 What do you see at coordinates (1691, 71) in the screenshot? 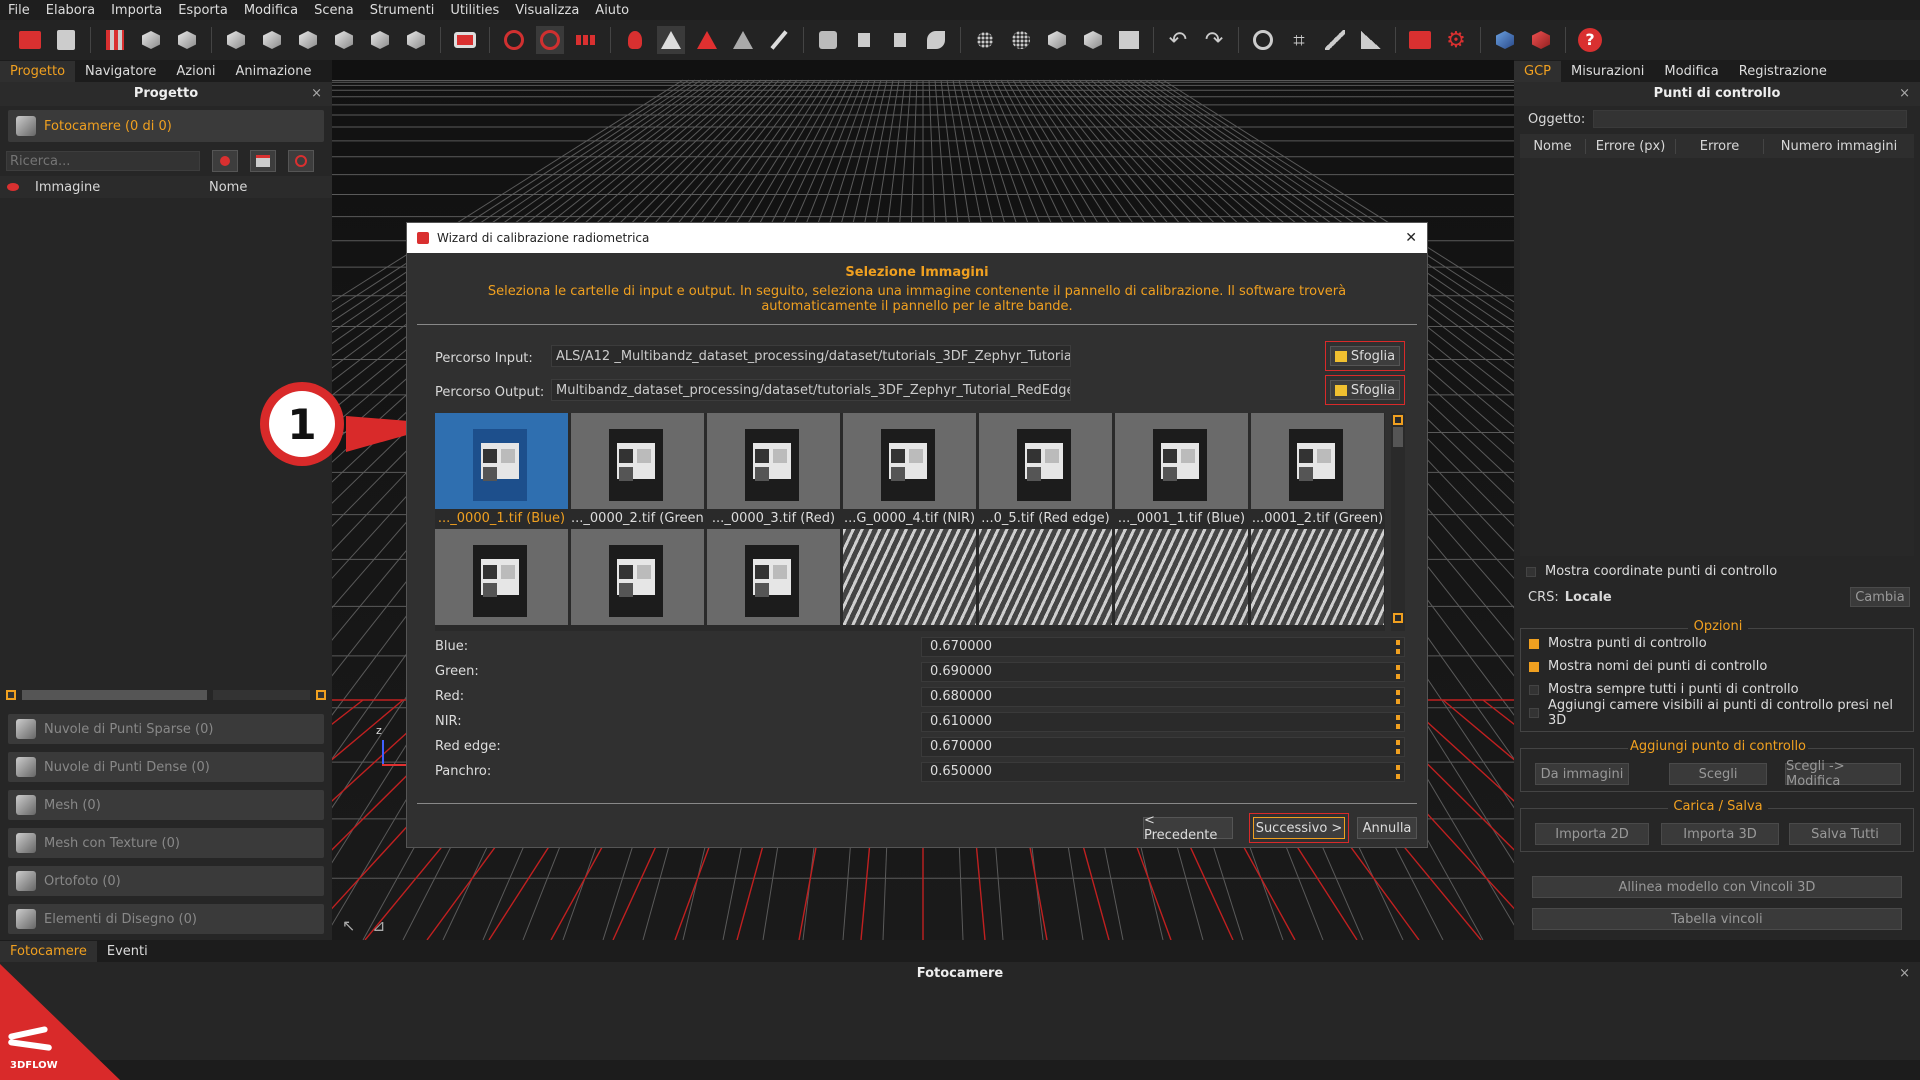
I see `tab-modifica: Modifica` at bounding box center [1691, 71].